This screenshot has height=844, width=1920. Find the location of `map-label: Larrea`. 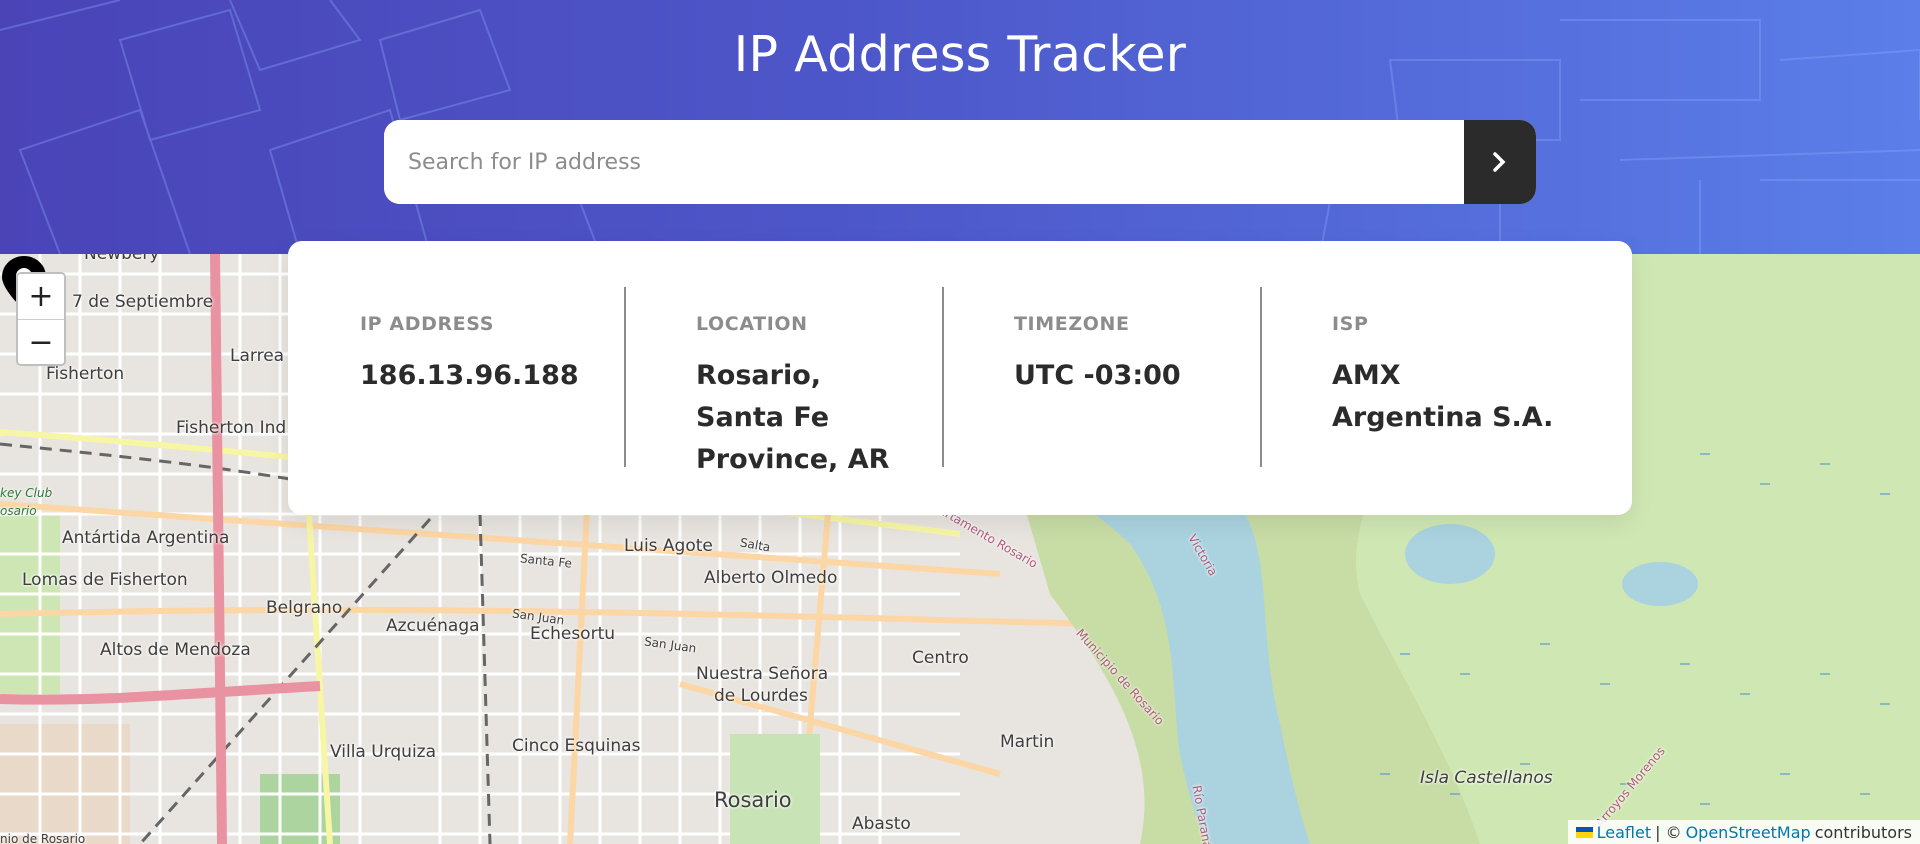

map-label: Larrea is located at coordinates (257, 356).